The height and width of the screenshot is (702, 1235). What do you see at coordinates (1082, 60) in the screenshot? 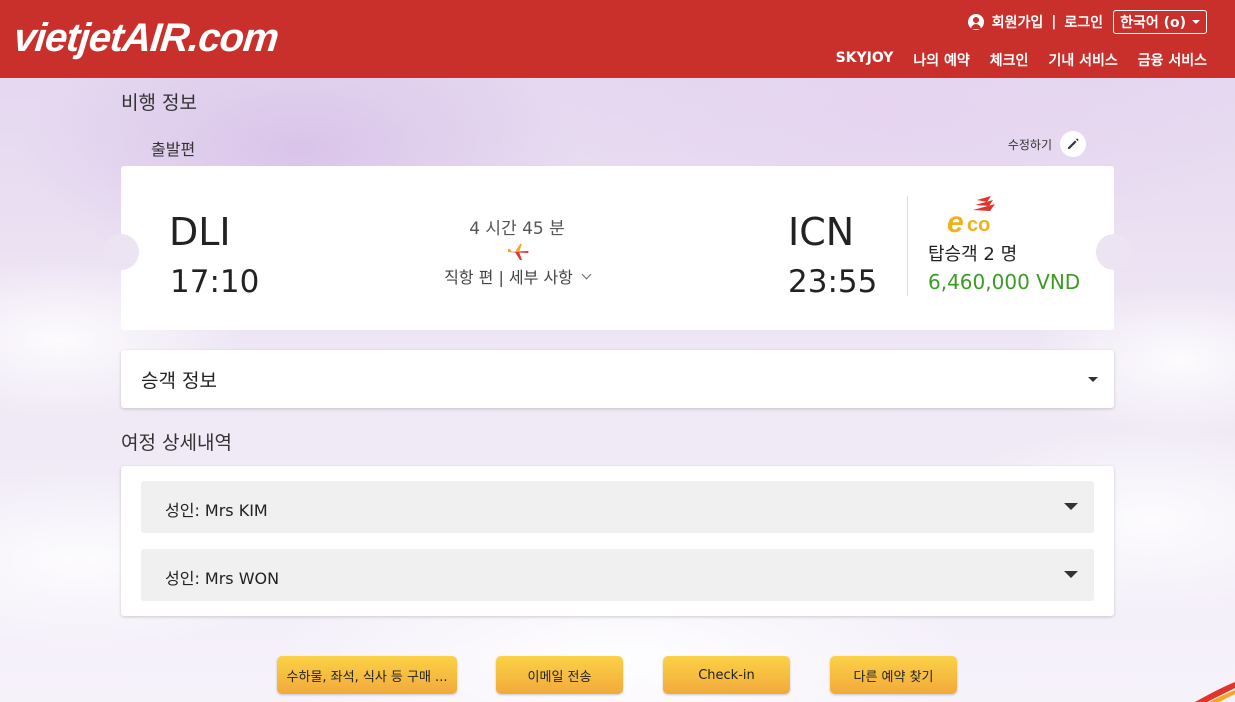
I see `nav-item-inflight-service: 기내 서비스` at bounding box center [1082, 60].